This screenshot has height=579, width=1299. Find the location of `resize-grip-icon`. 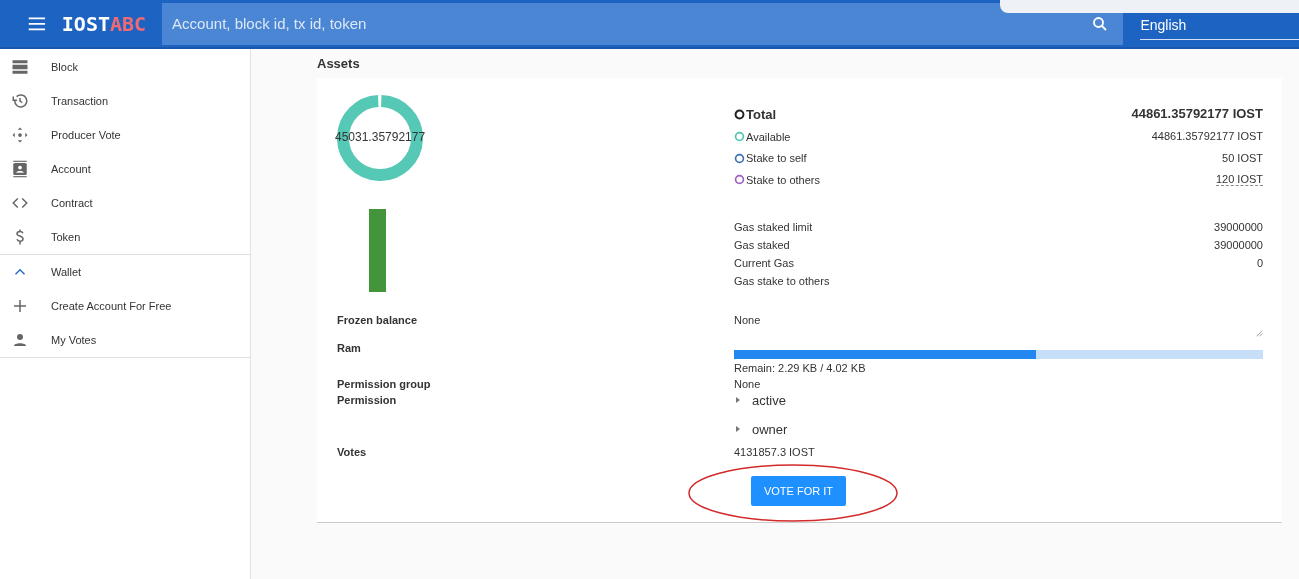

resize-grip-icon is located at coordinates (1259, 333).